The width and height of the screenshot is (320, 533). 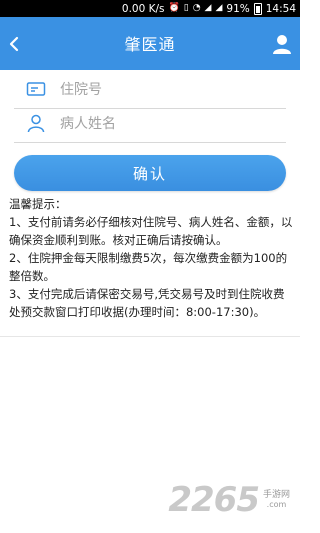 What do you see at coordinates (88, 124) in the screenshot?
I see `patient-name-placeholder: 病人姓名` at bounding box center [88, 124].